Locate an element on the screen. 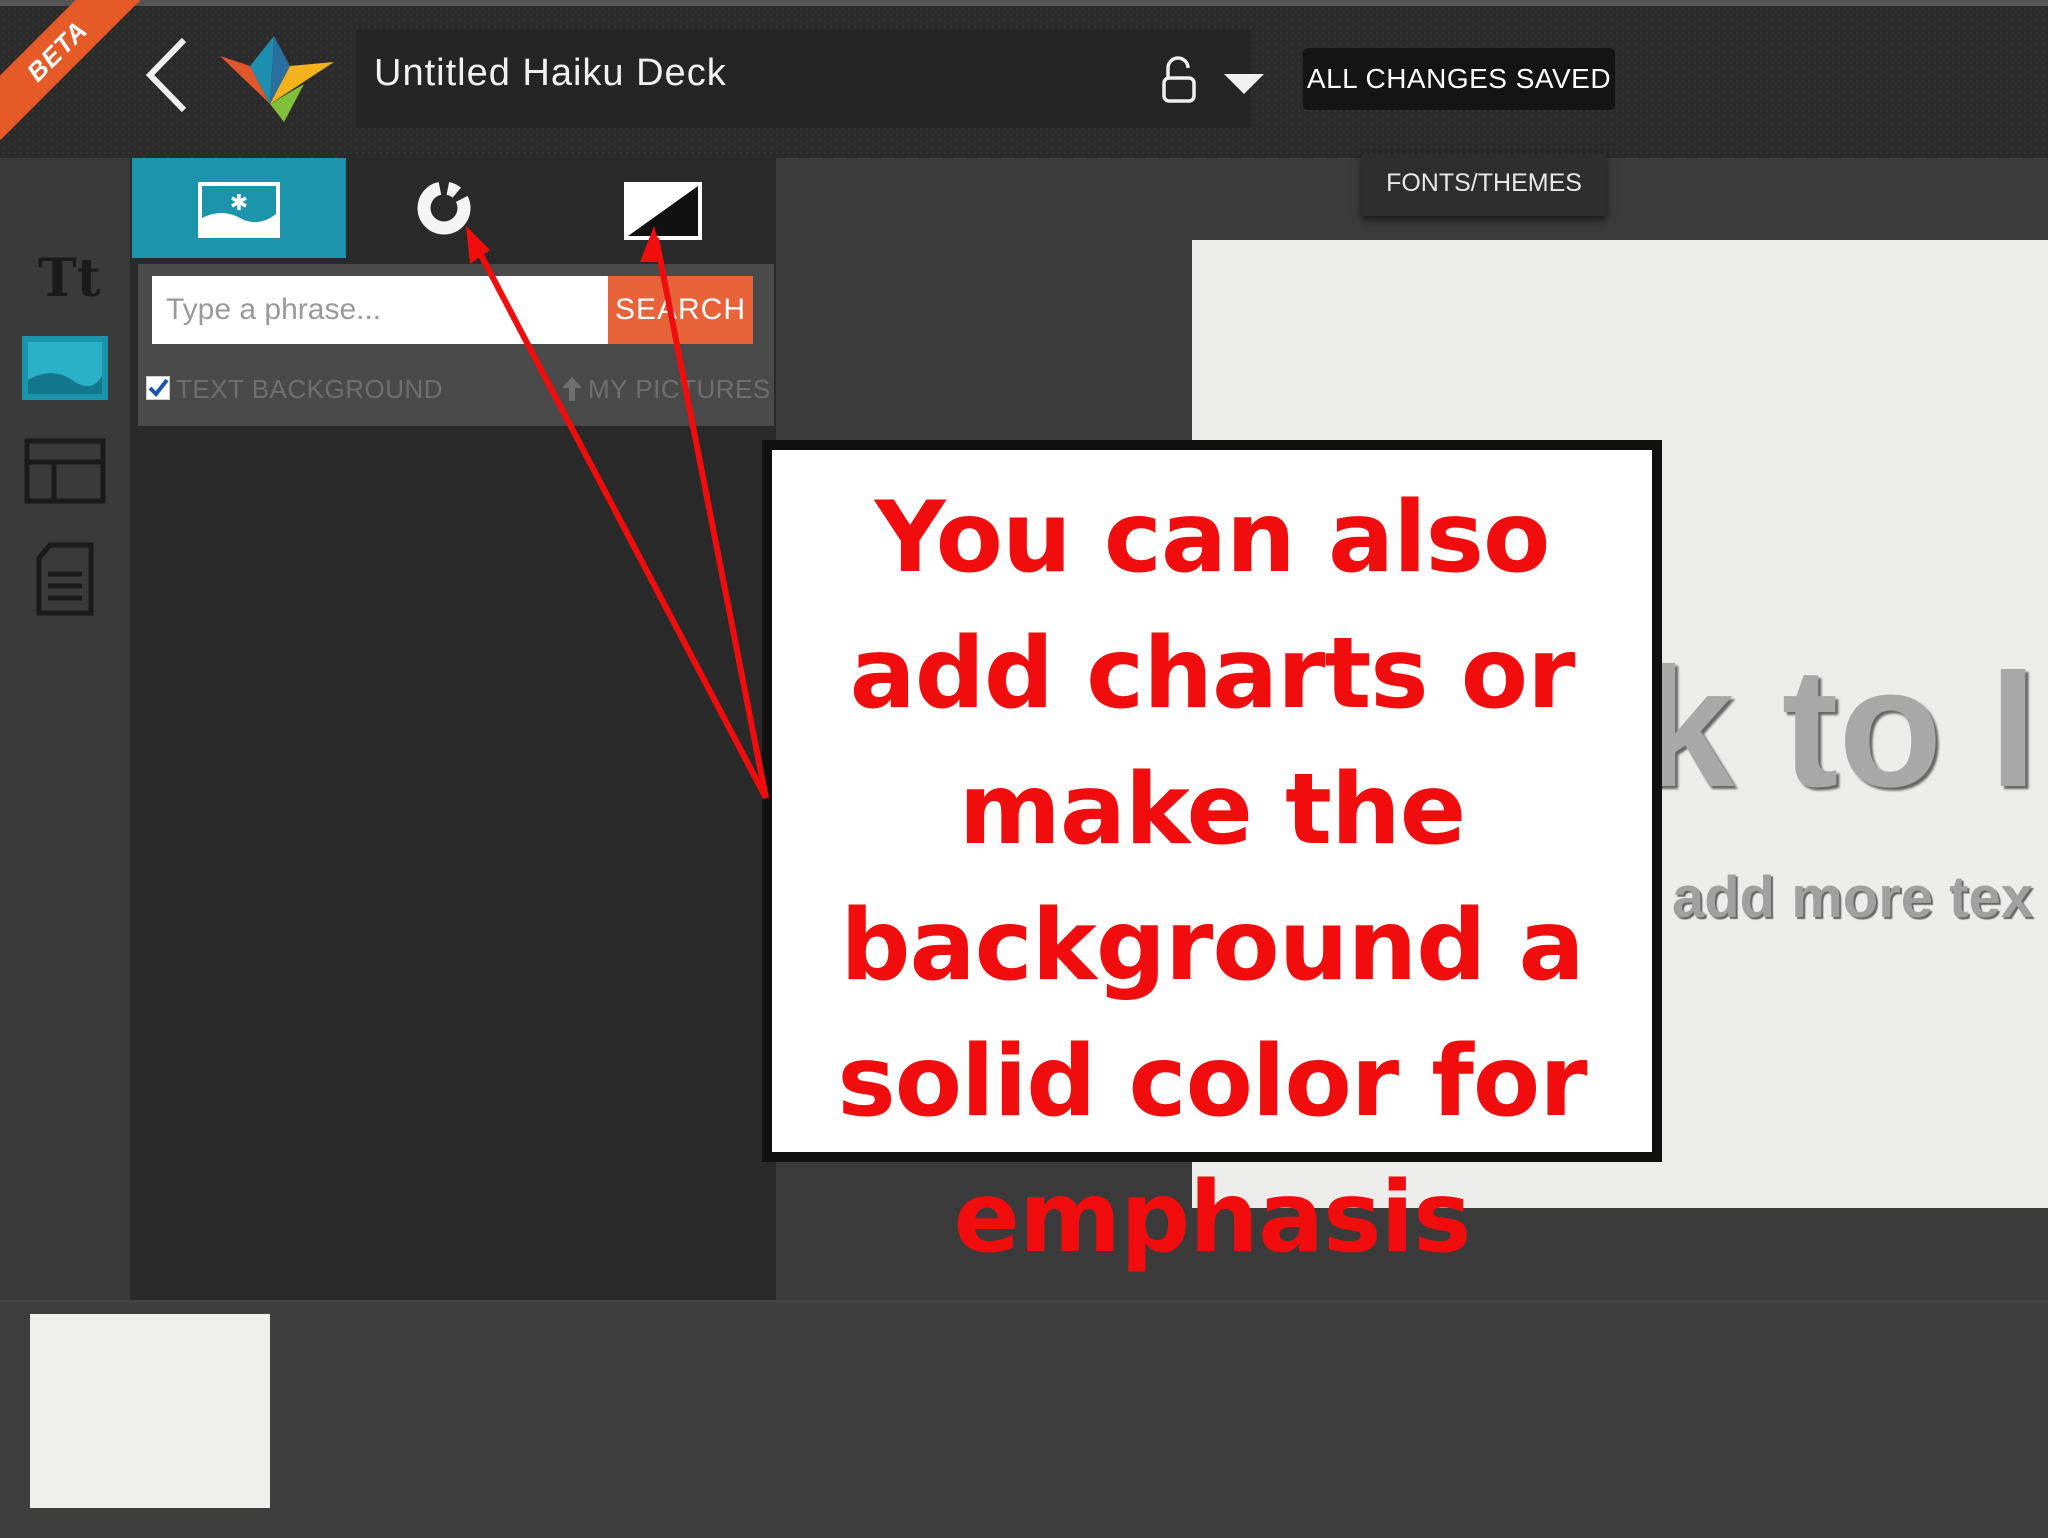 This screenshot has height=1538, width=2048. search-input is located at coordinates (380, 310).